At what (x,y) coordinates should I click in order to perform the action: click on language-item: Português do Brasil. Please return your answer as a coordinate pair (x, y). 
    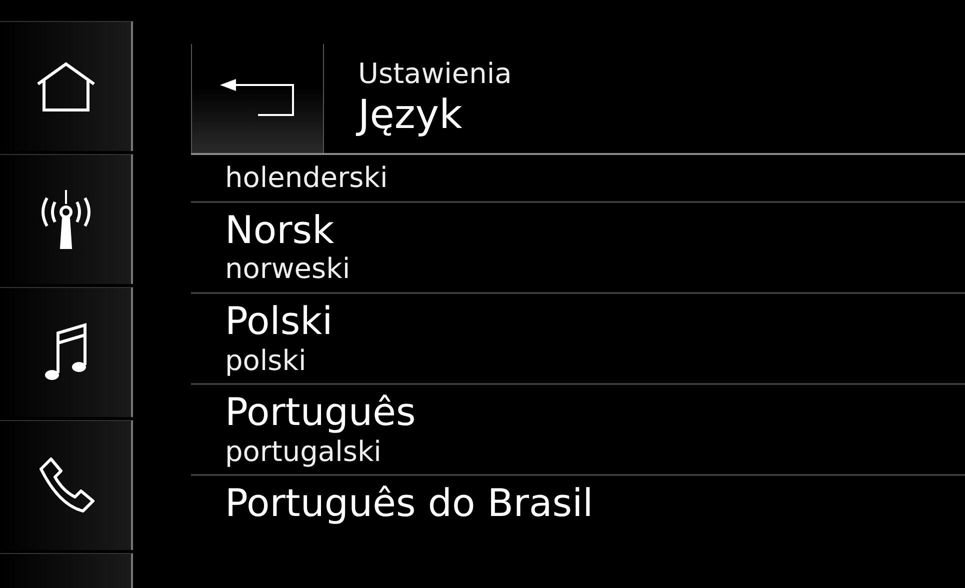
    Looking at the image, I should click on (578, 504).